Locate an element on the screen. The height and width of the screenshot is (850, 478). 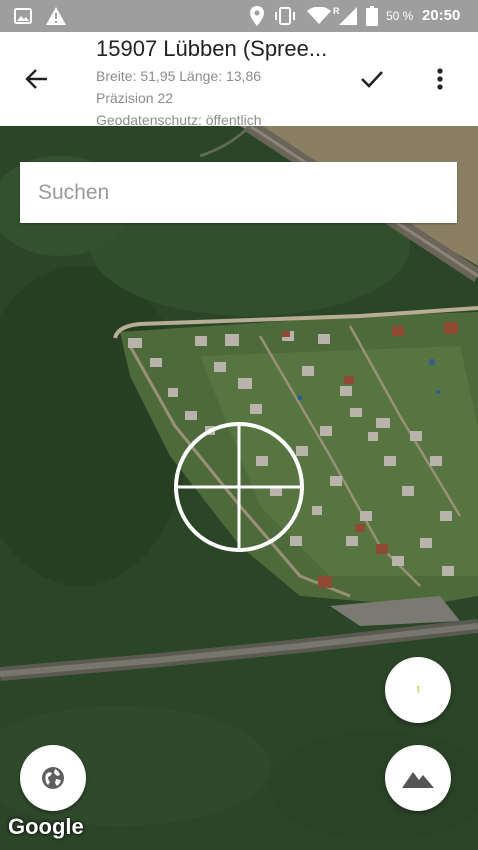
battery-percent: 50 % is located at coordinates (400, 16).